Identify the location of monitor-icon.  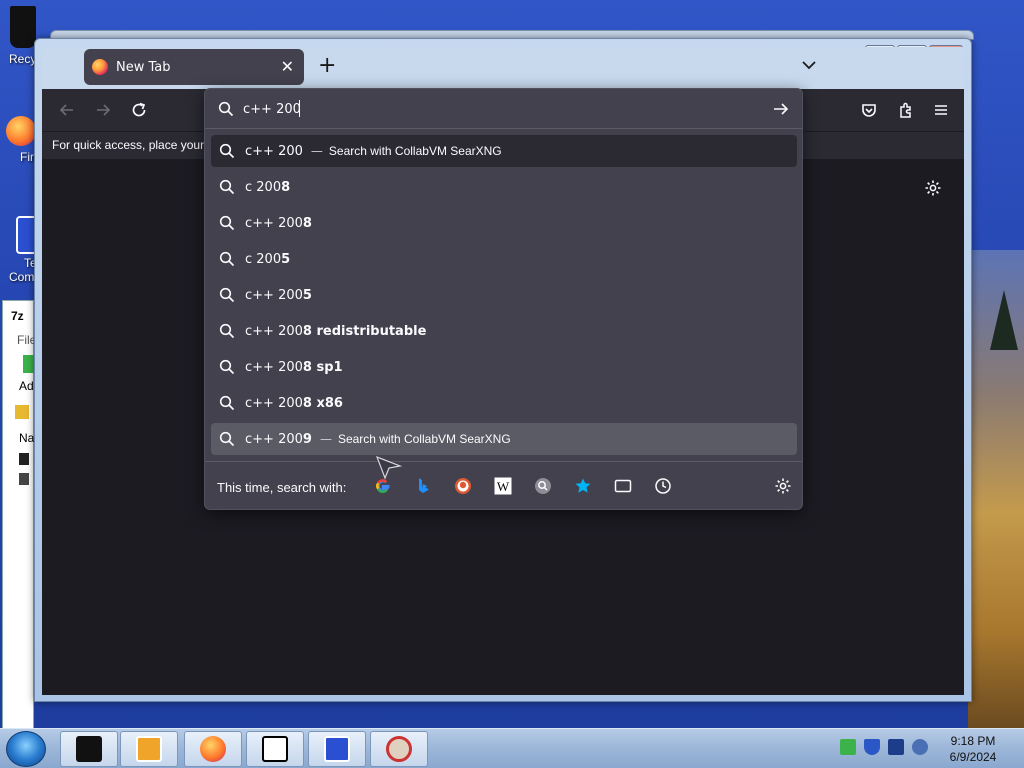
(896, 747).